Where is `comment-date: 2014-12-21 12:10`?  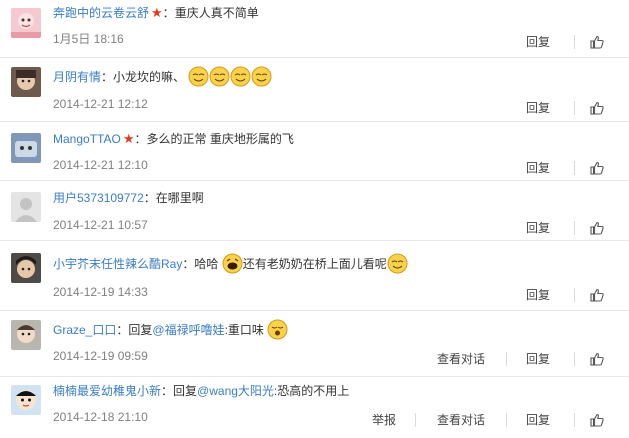 comment-date: 2014-12-21 12:10 is located at coordinates (100, 165).